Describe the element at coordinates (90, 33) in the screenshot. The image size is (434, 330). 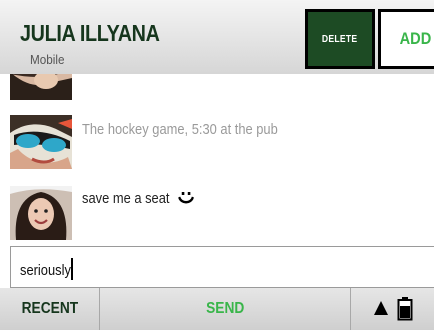
I see `contact-name: JULIA ILLYANA` at that location.